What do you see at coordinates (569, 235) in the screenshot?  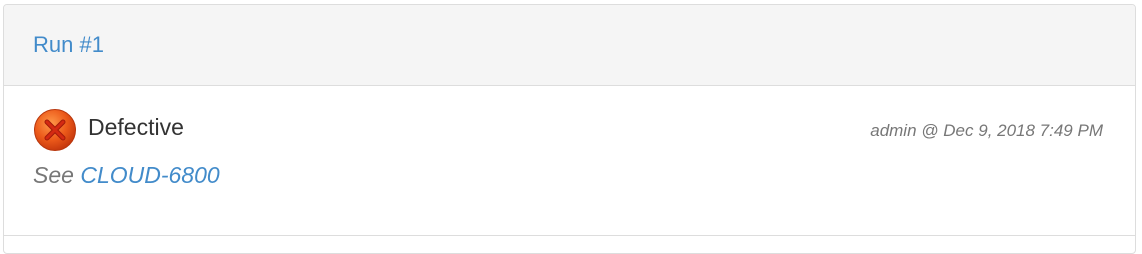 I see `divider` at bounding box center [569, 235].